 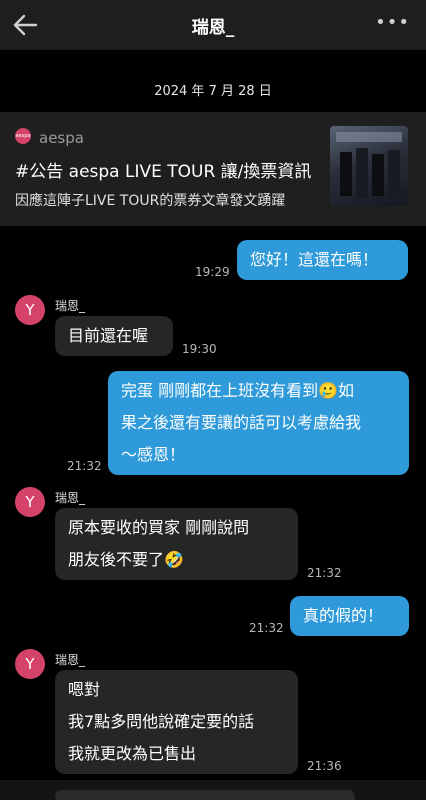 What do you see at coordinates (132, 753) in the screenshot?
I see `message-text-line: 我就更改為已售出` at bounding box center [132, 753].